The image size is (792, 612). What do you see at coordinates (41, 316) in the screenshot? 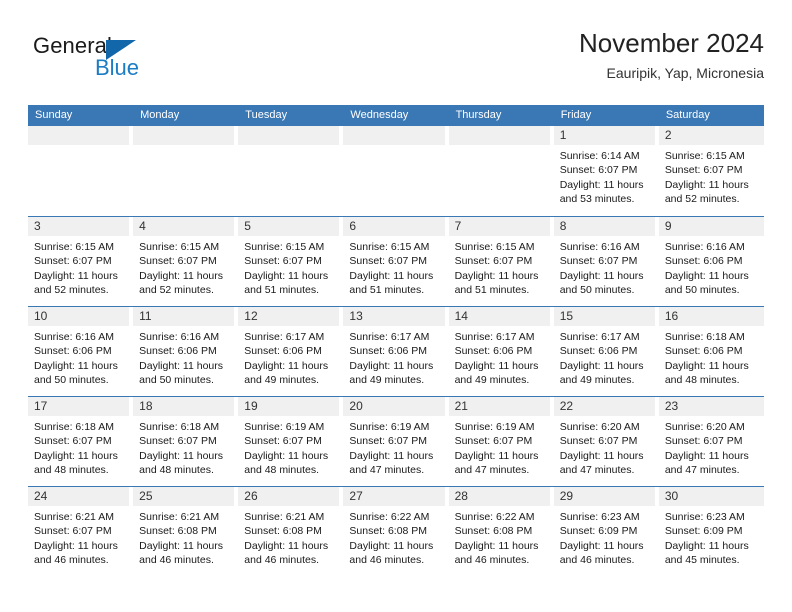
I see `day-number: 10` at bounding box center [41, 316].